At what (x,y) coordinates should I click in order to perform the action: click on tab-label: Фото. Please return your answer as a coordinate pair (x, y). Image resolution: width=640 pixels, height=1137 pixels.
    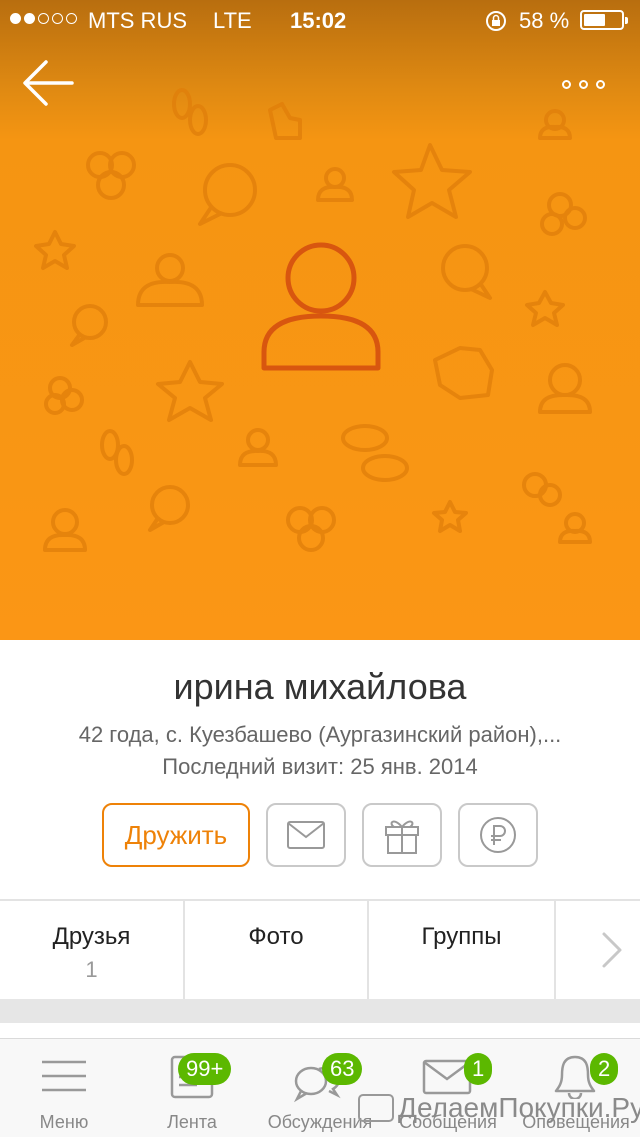
    Looking at the image, I should click on (276, 936).